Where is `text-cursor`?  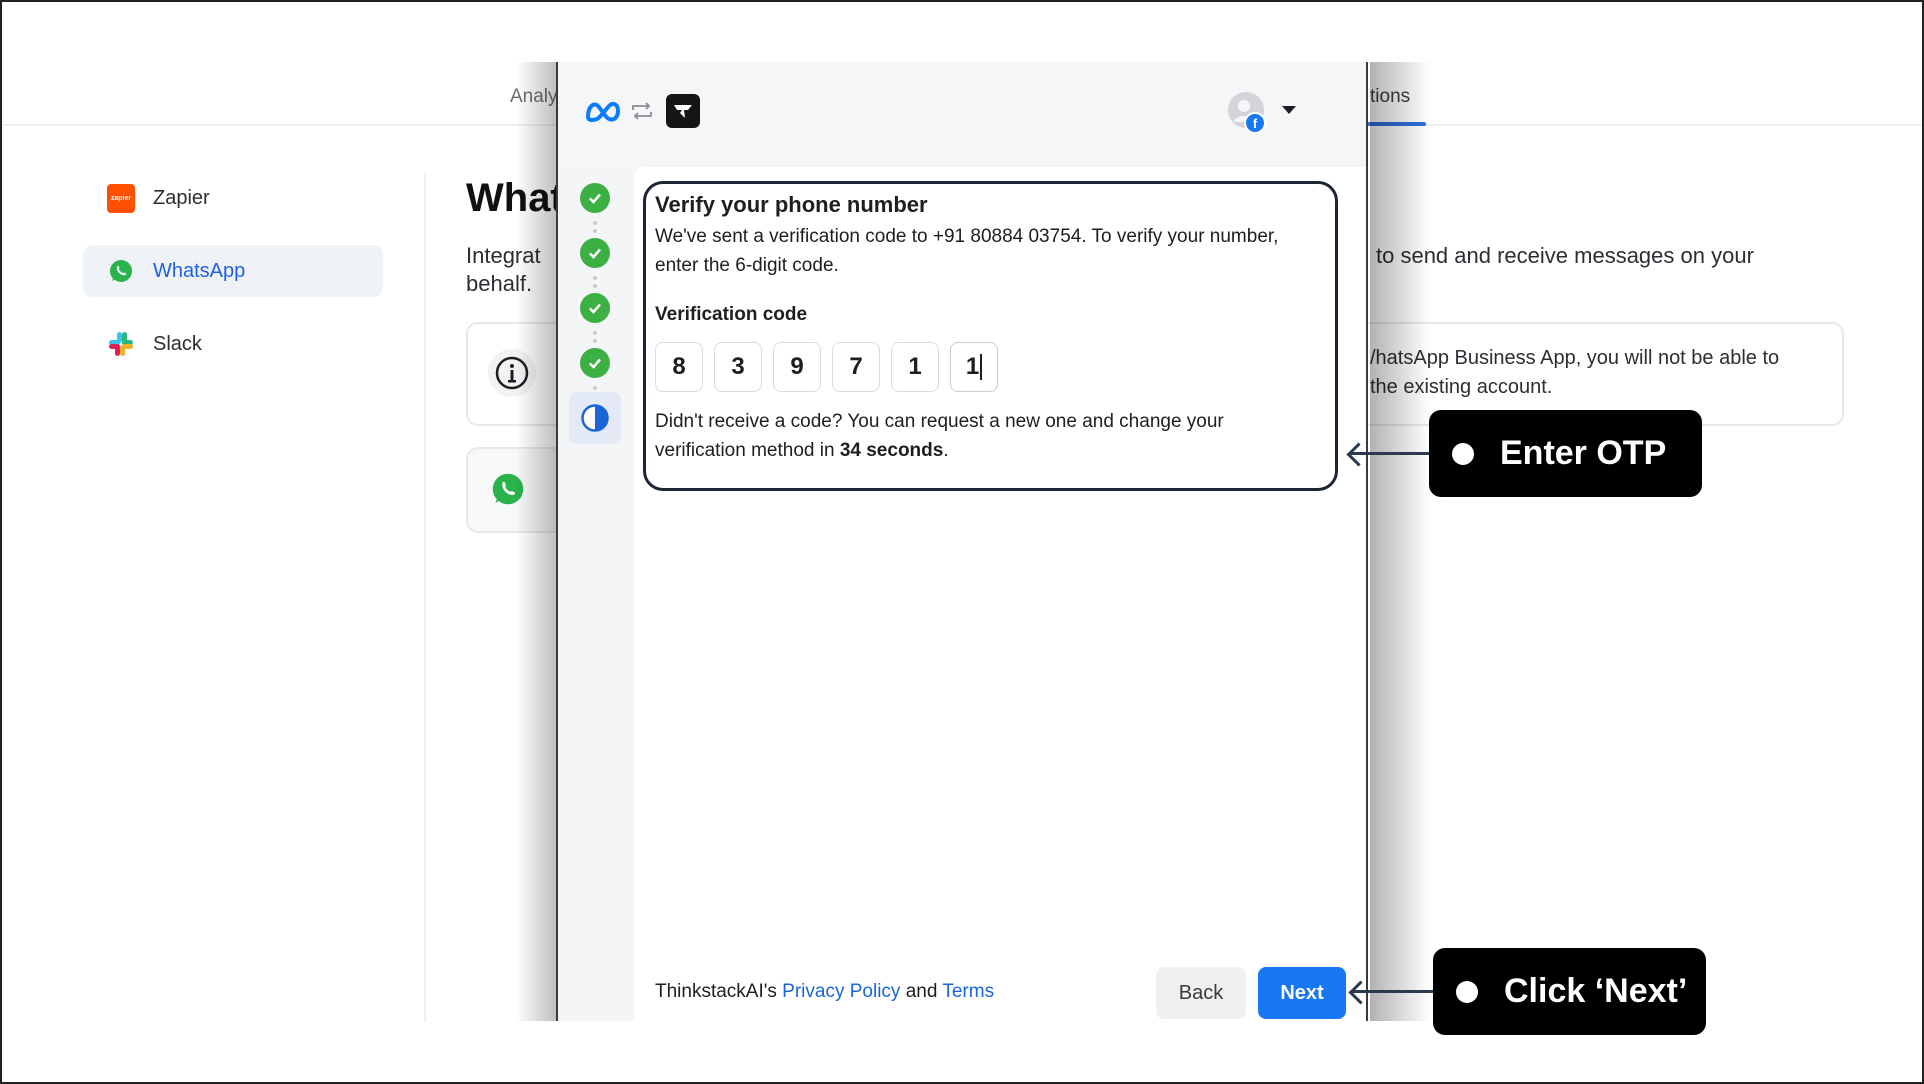
text-cursor is located at coordinates (981, 367).